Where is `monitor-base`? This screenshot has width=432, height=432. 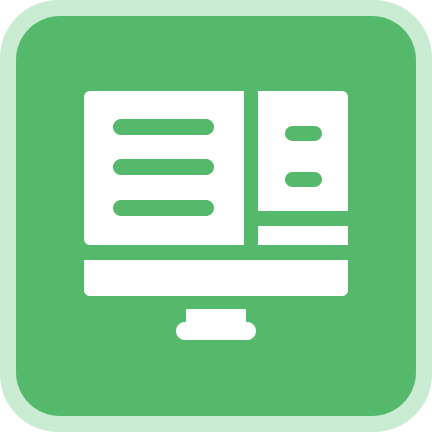
monitor-base is located at coordinates (216, 331).